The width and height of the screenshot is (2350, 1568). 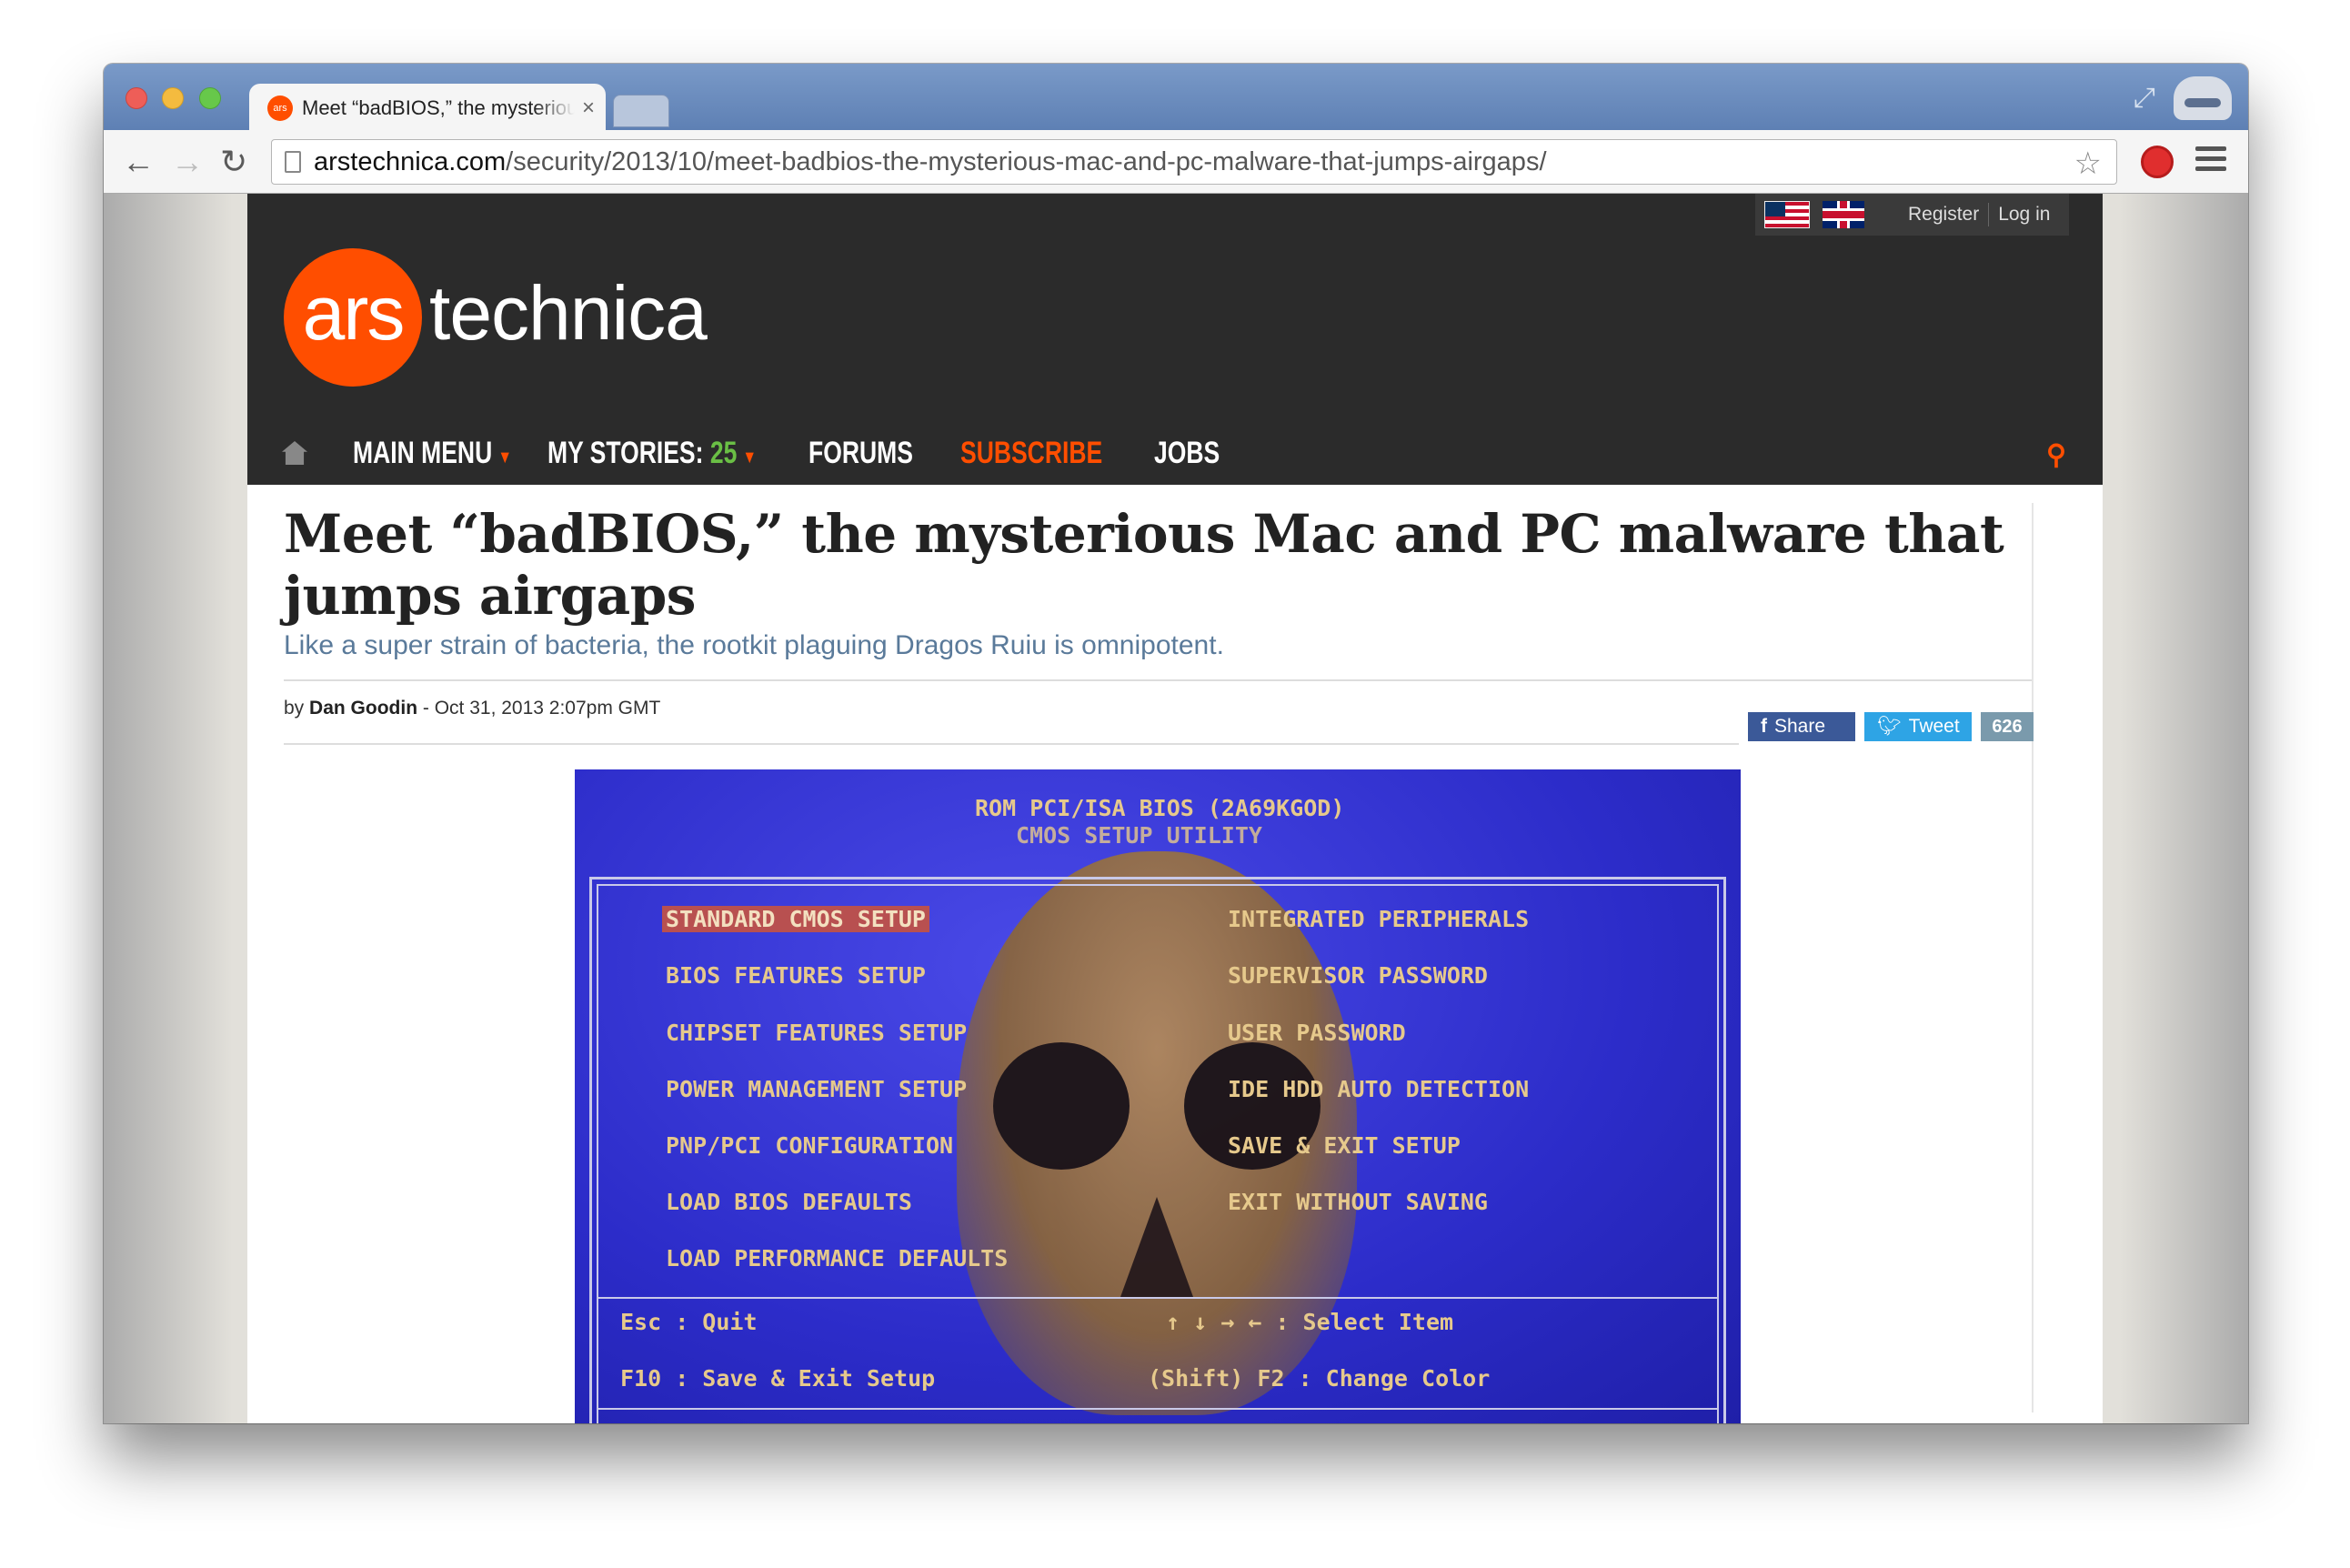 What do you see at coordinates (1358, 1202) in the screenshot?
I see `bios-right-item: EXIT WITHOUT SAVING` at bounding box center [1358, 1202].